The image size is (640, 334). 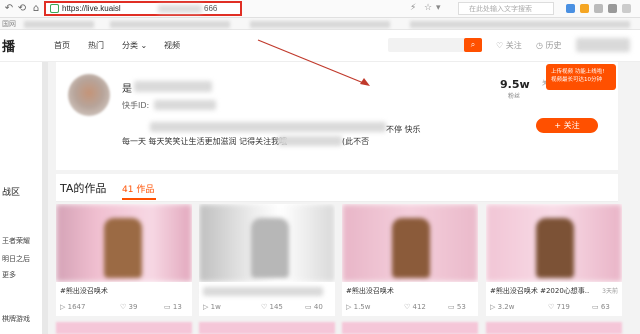 I want to click on bio-line-1-tail: 不停 快乐, so click(x=403, y=129).